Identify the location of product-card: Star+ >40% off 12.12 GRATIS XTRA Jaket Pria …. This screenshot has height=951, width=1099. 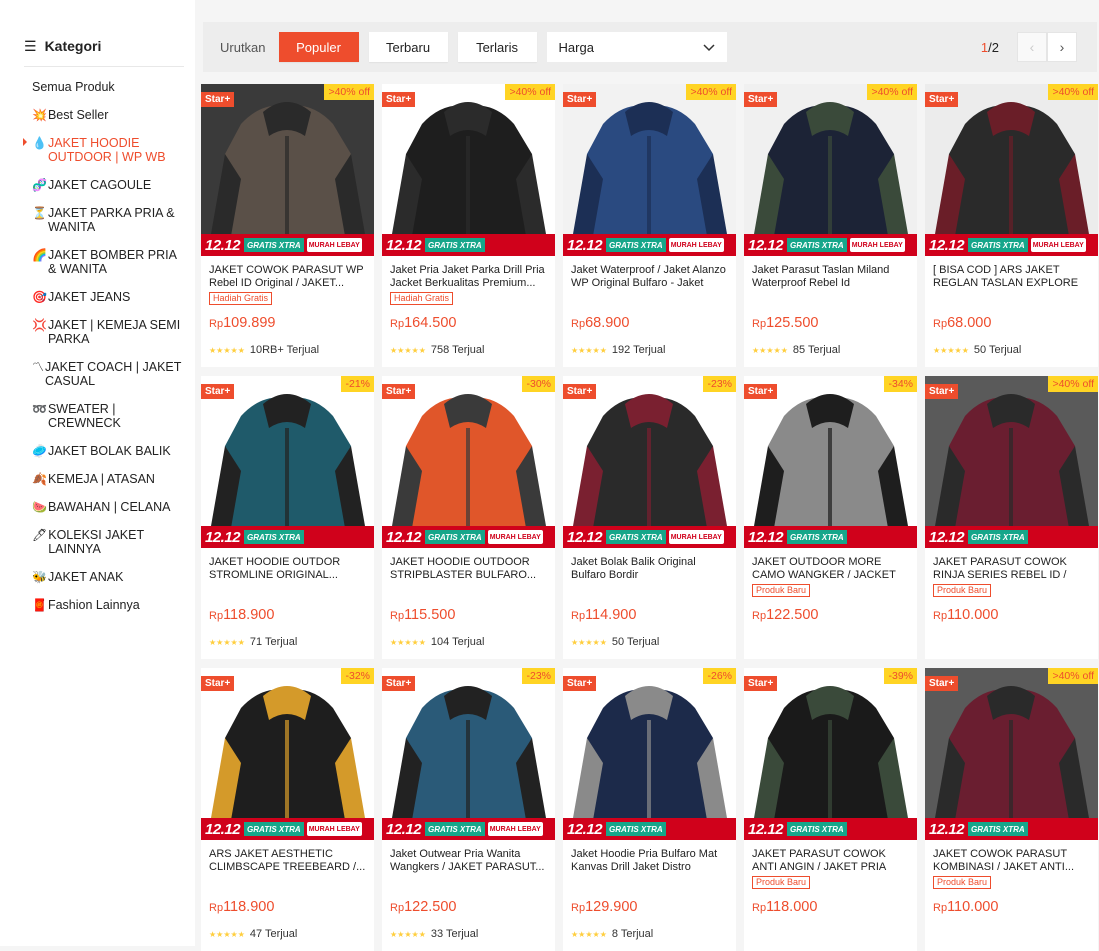
(468, 225).